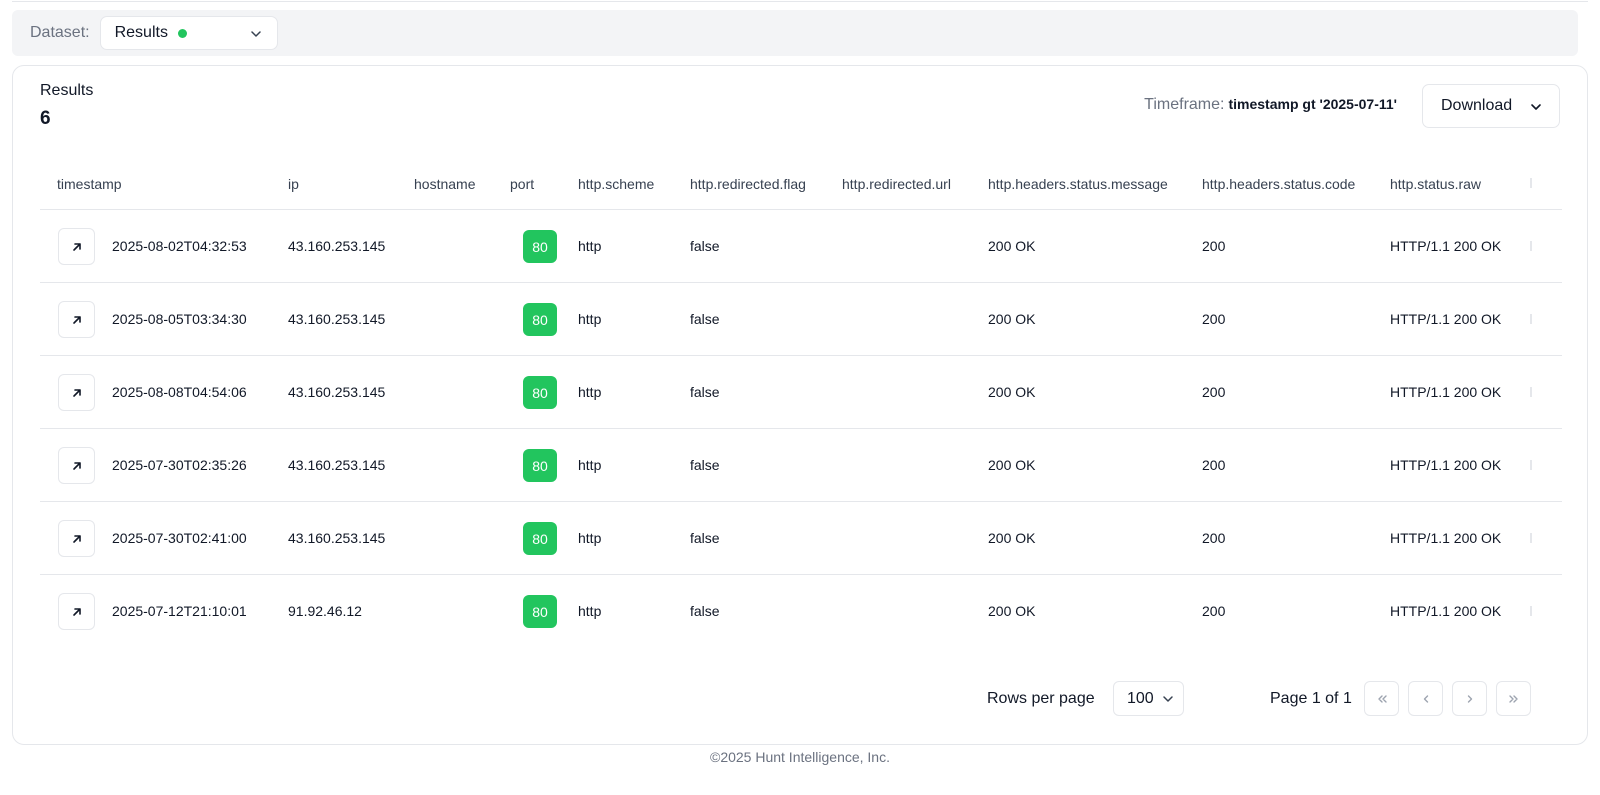 The image size is (1600, 795). Describe the element at coordinates (179, 392) in the screenshot. I see `cell-timestamp: 2025-08-08T04:54:06` at that location.